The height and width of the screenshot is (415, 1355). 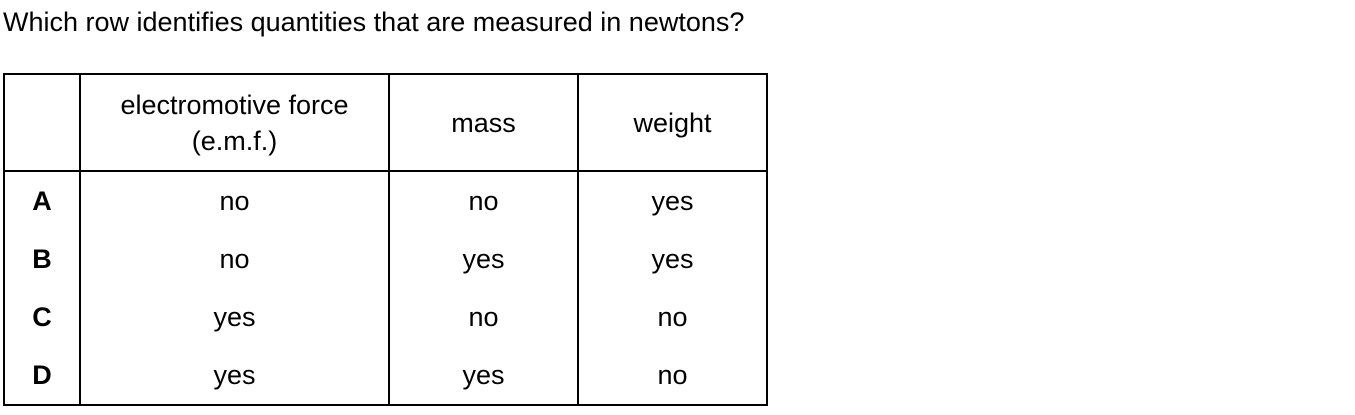 What do you see at coordinates (42, 376) in the screenshot?
I see `row-key: D` at bounding box center [42, 376].